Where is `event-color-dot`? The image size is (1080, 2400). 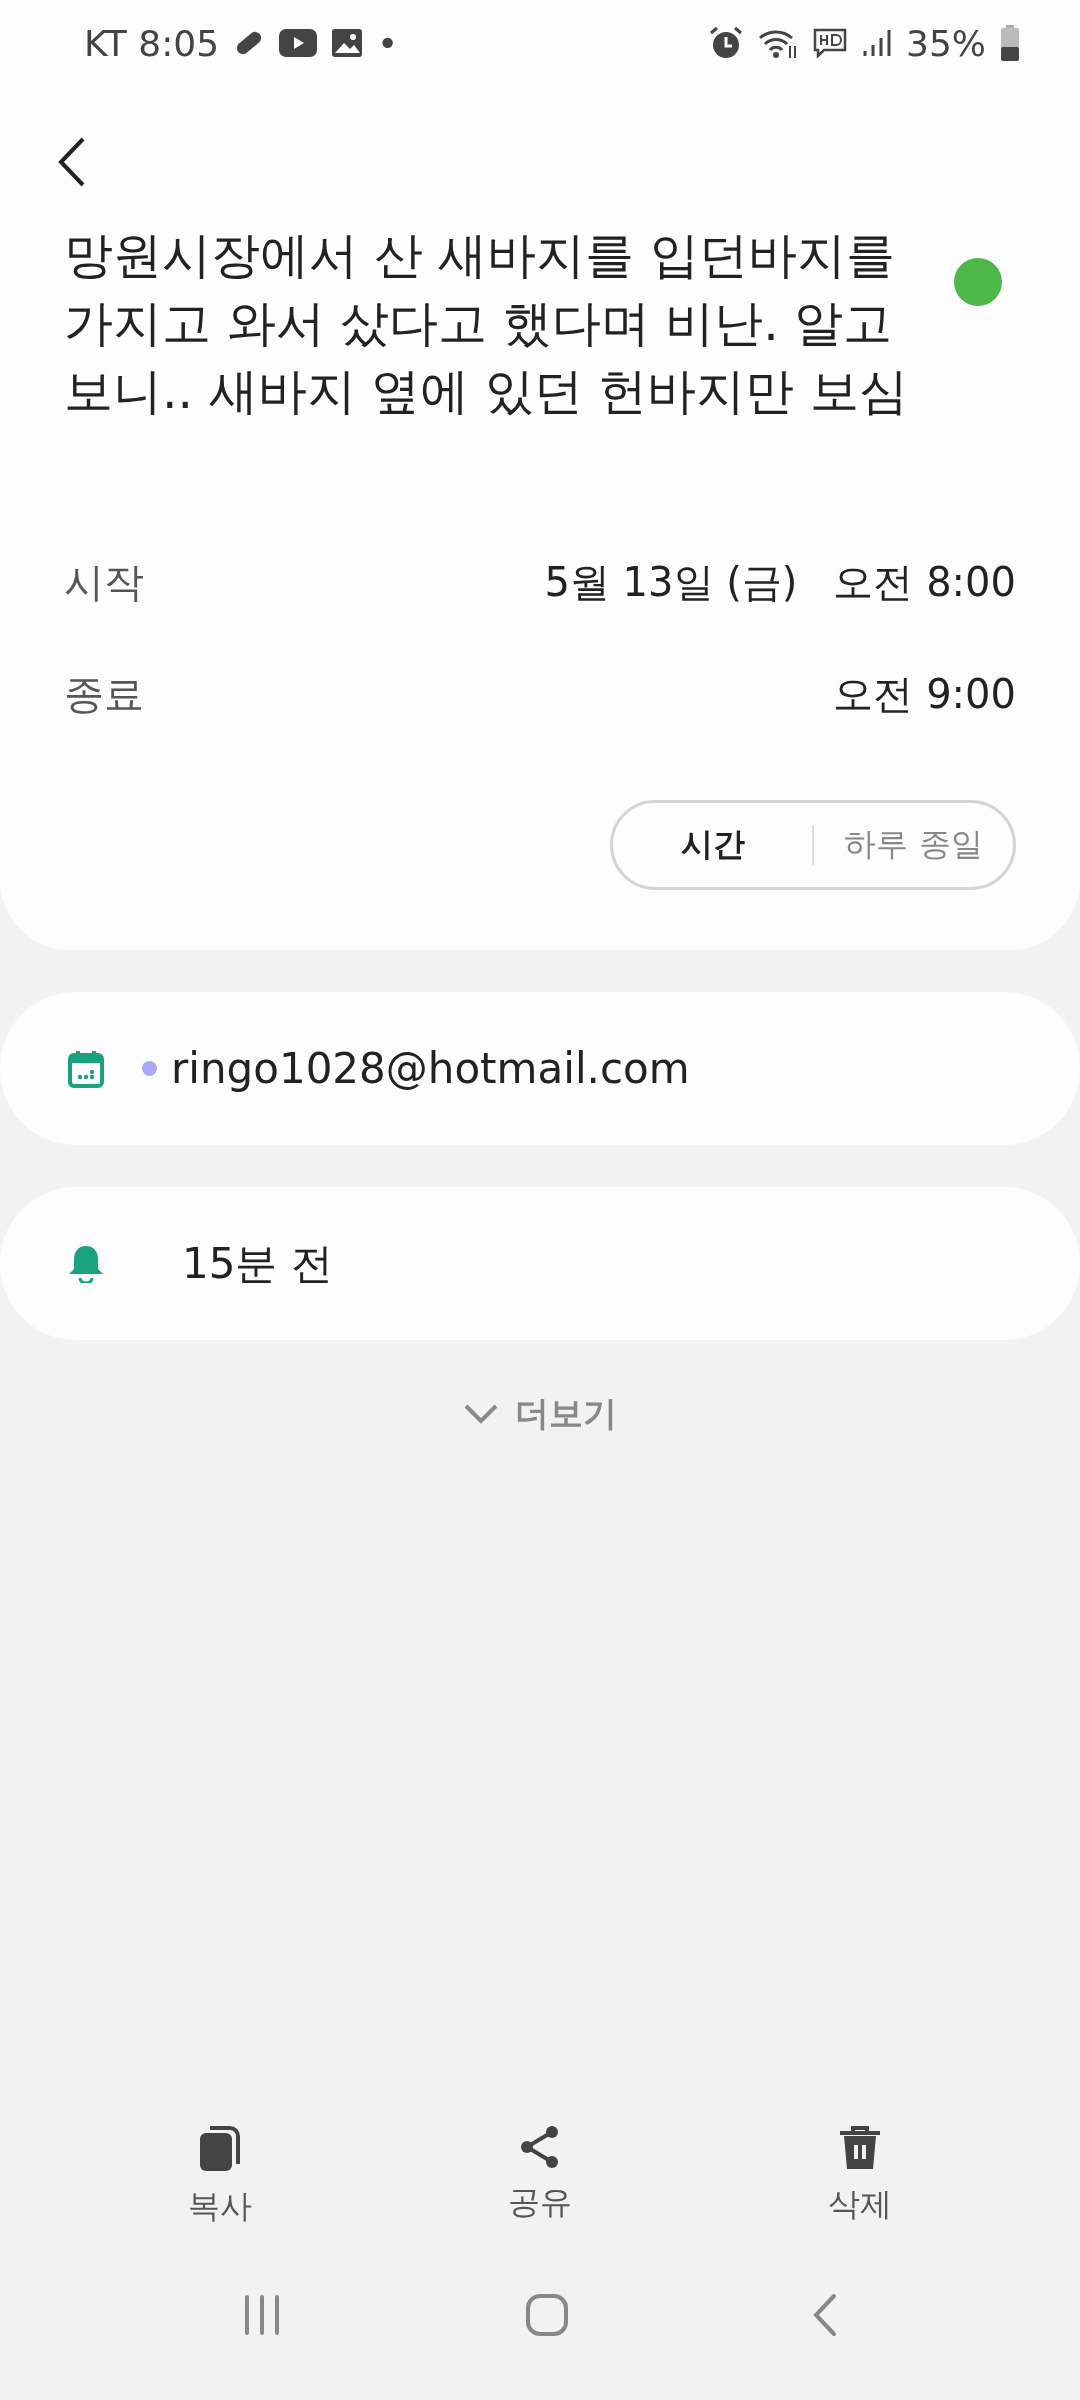 event-color-dot is located at coordinates (978, 282).